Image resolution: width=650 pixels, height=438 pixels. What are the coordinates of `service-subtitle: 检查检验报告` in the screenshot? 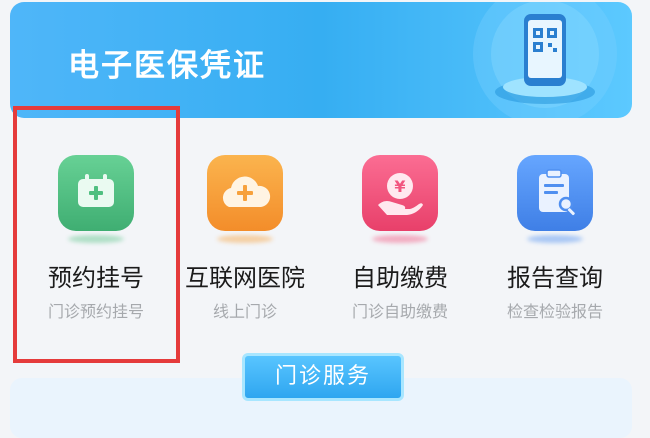 It's located at (554, 311).